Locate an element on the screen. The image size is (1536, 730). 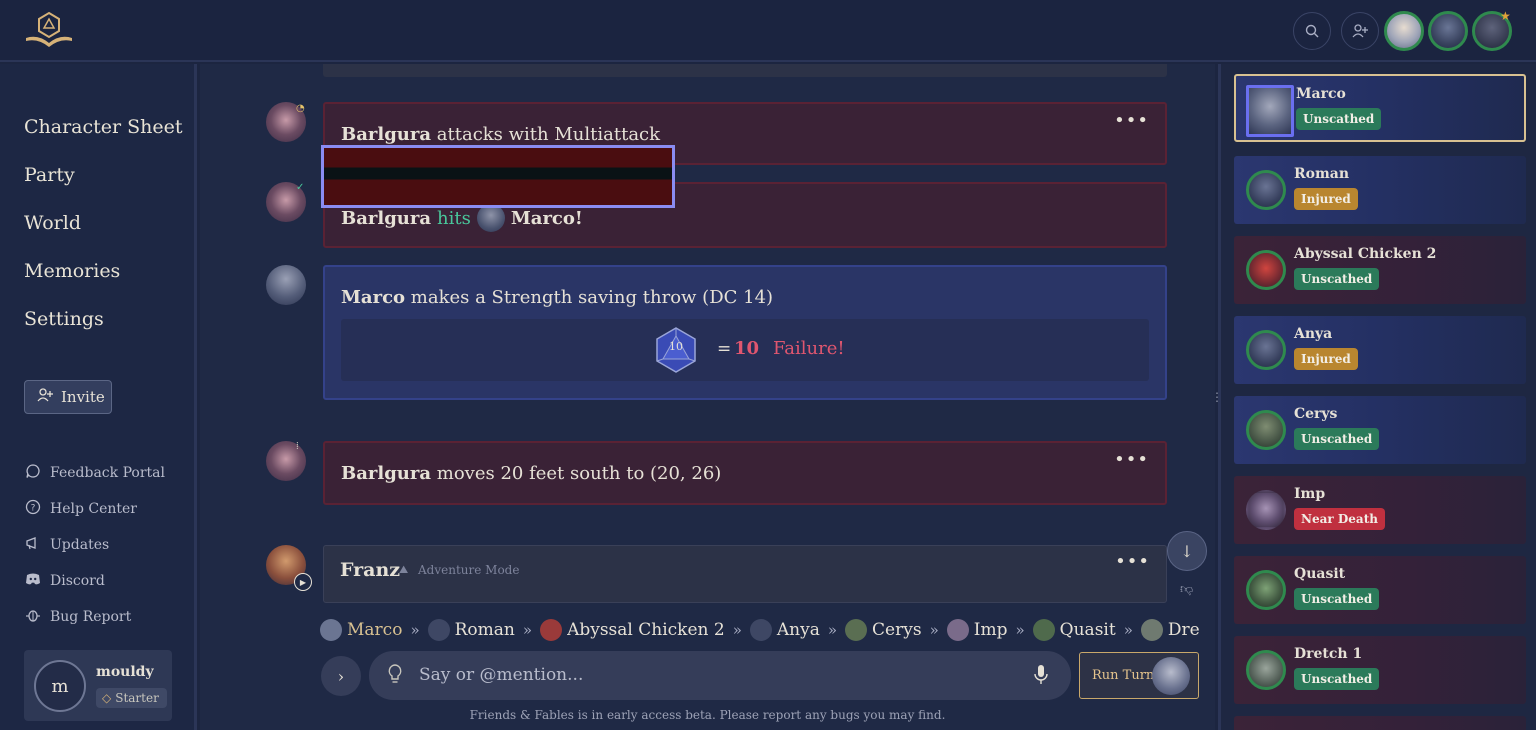
d20-book-logo-icon is located at coordinates (49, 30).